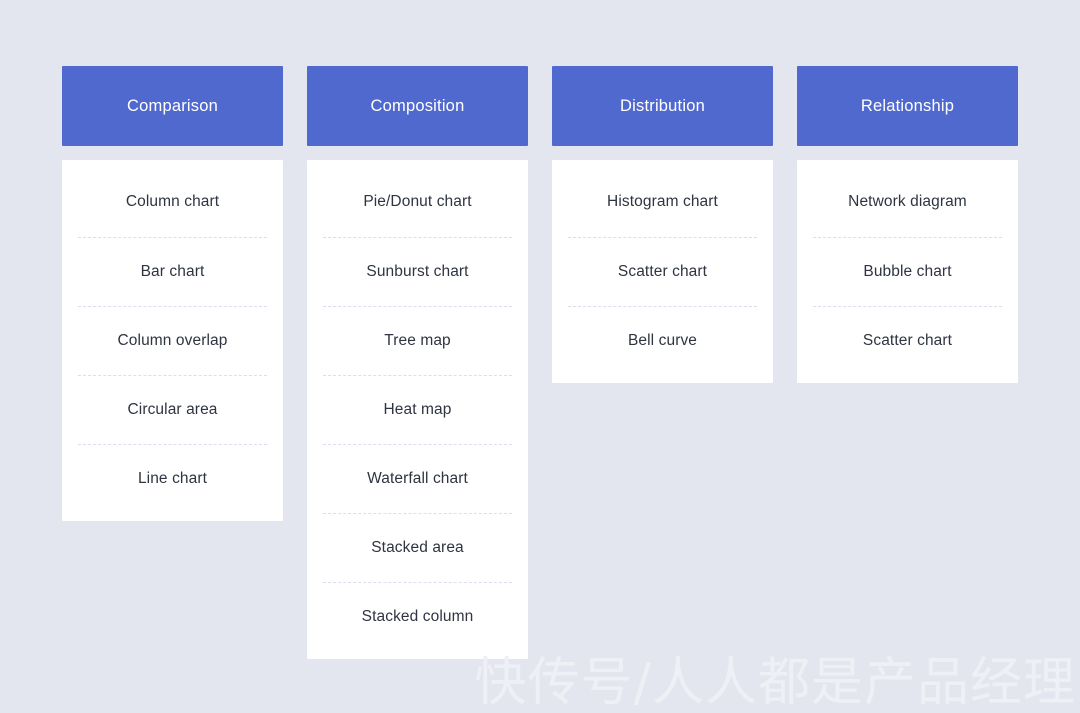 This screenshot has width=1080, height=713. I want to click on category-header-label: Composition, so click(417, 105).